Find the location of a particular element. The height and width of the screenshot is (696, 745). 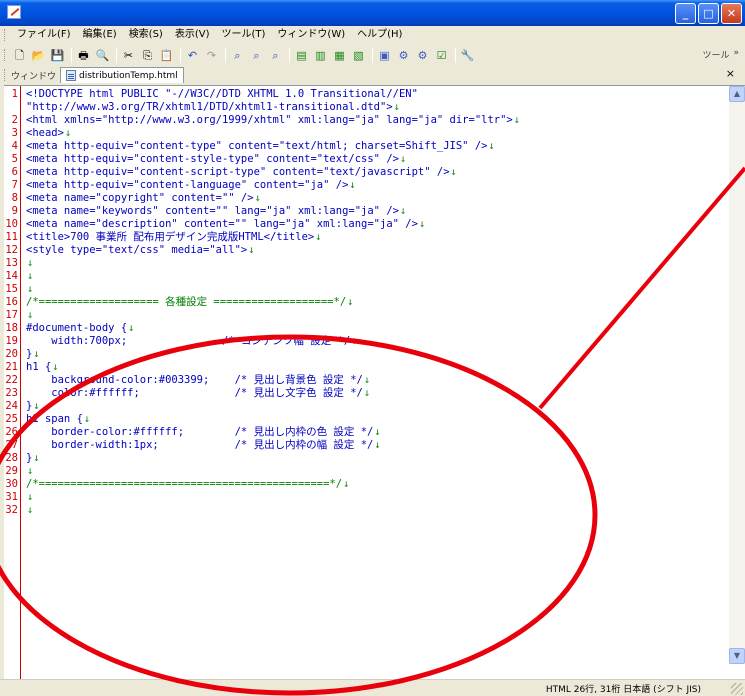

code-line: 15 ↓ is located at coordinates (366, 289).